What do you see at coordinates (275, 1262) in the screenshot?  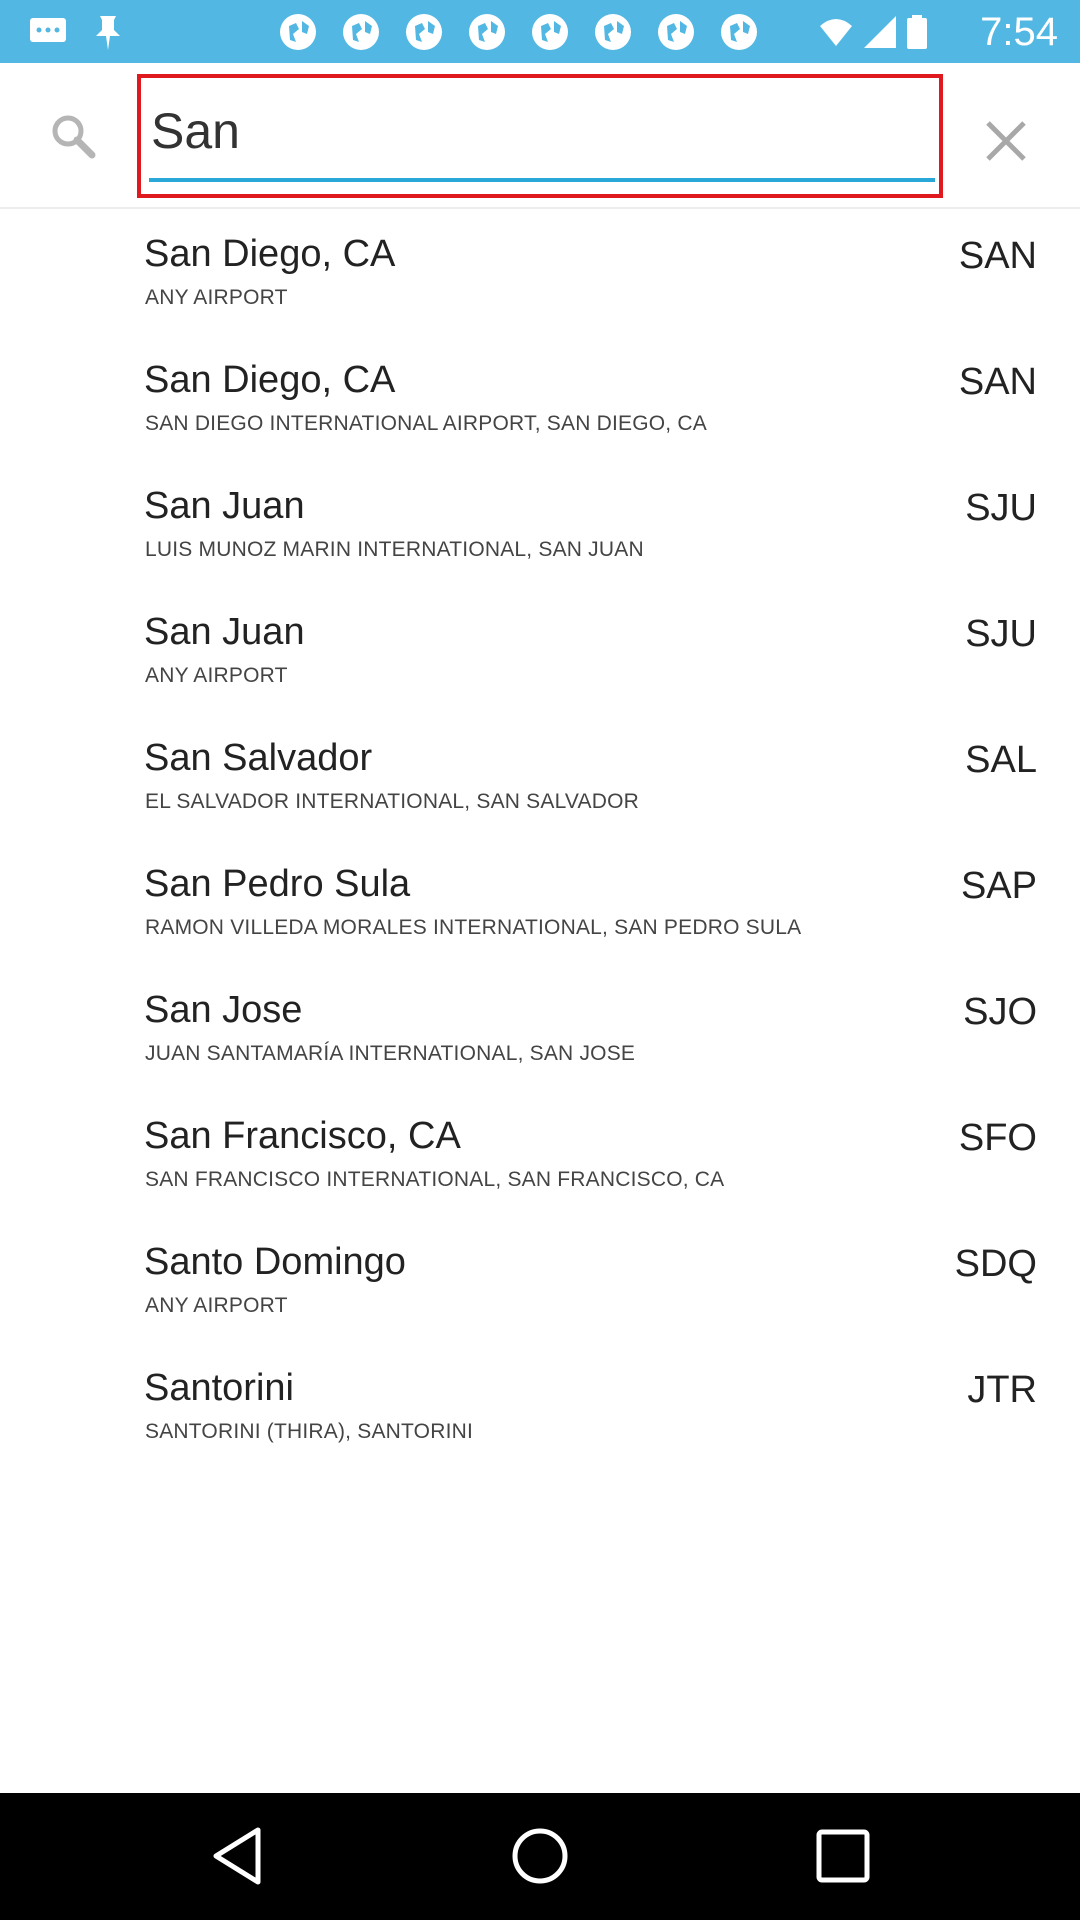 I see `city-name: Santo Domingo` at bounding box center [275, 1262].